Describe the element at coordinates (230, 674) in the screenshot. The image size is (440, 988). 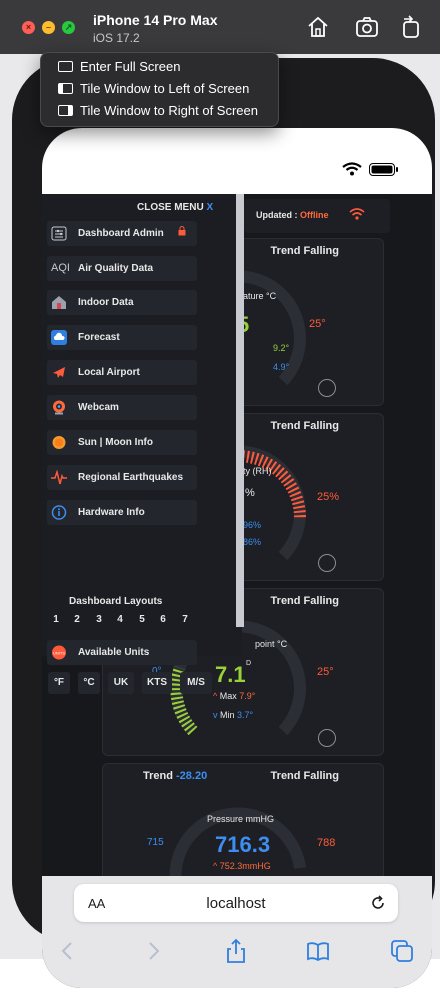
I see `dewpoint-value: 7.1` at that location.